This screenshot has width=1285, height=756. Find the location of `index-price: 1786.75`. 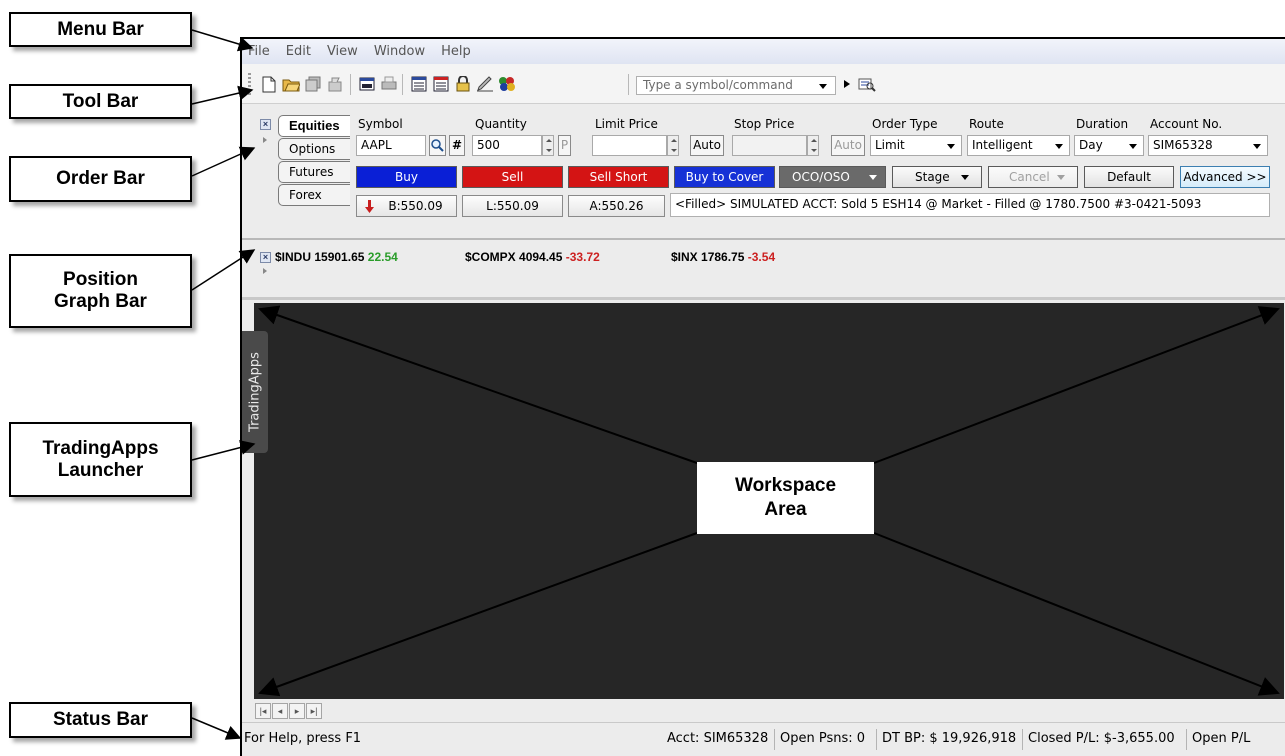

index-price: 1786.75 is located at coordinates (723, 257).